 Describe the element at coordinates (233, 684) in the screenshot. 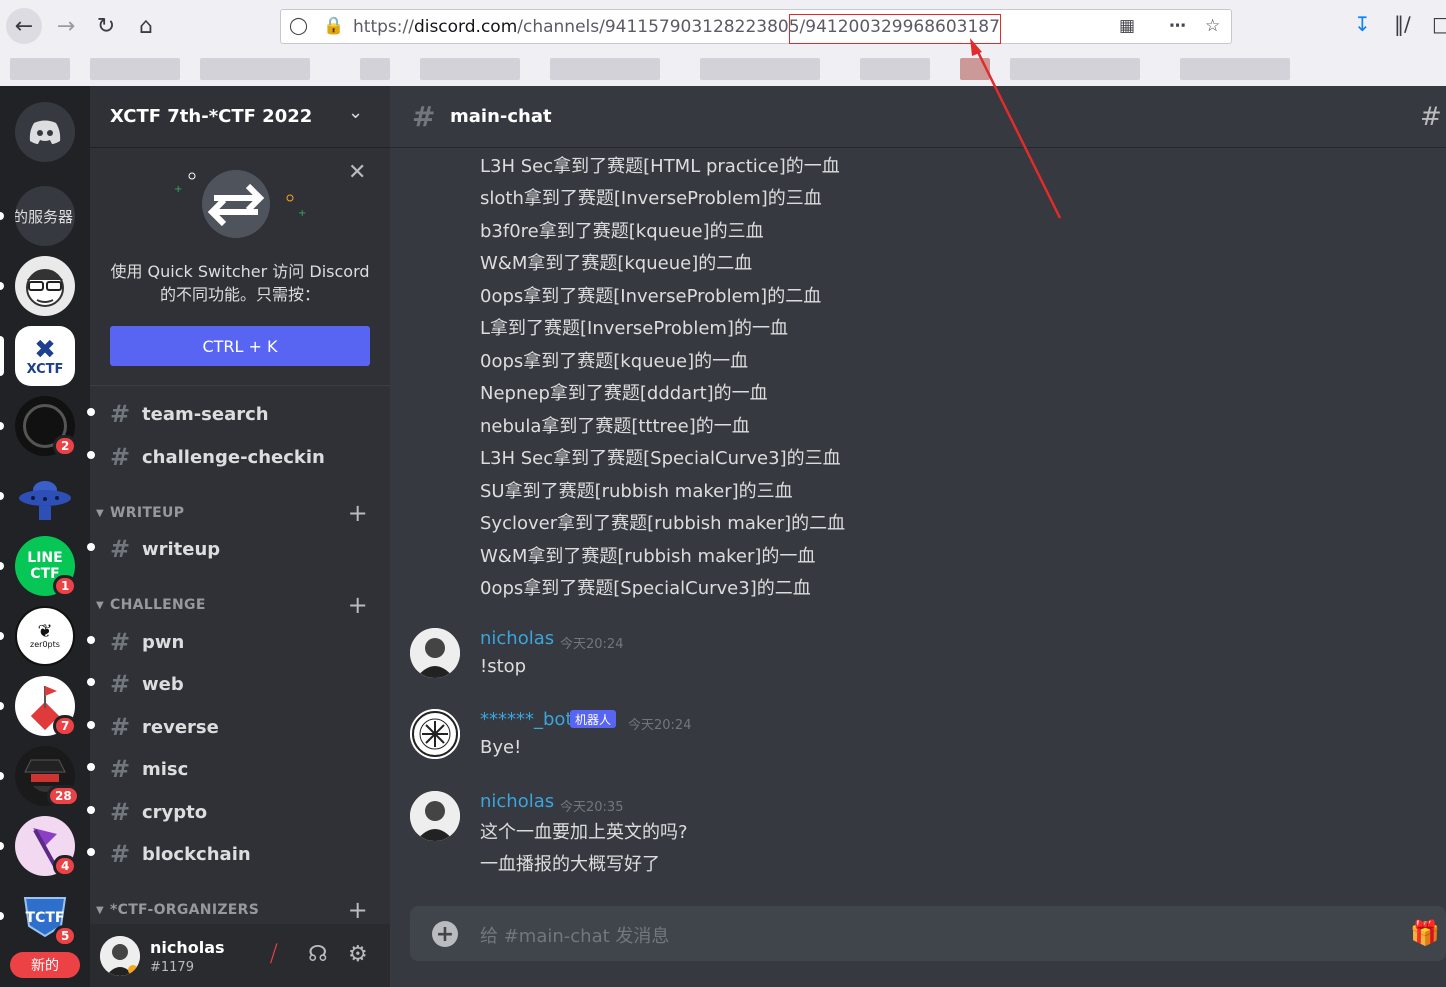

I see `channel-web: # web` at that location.